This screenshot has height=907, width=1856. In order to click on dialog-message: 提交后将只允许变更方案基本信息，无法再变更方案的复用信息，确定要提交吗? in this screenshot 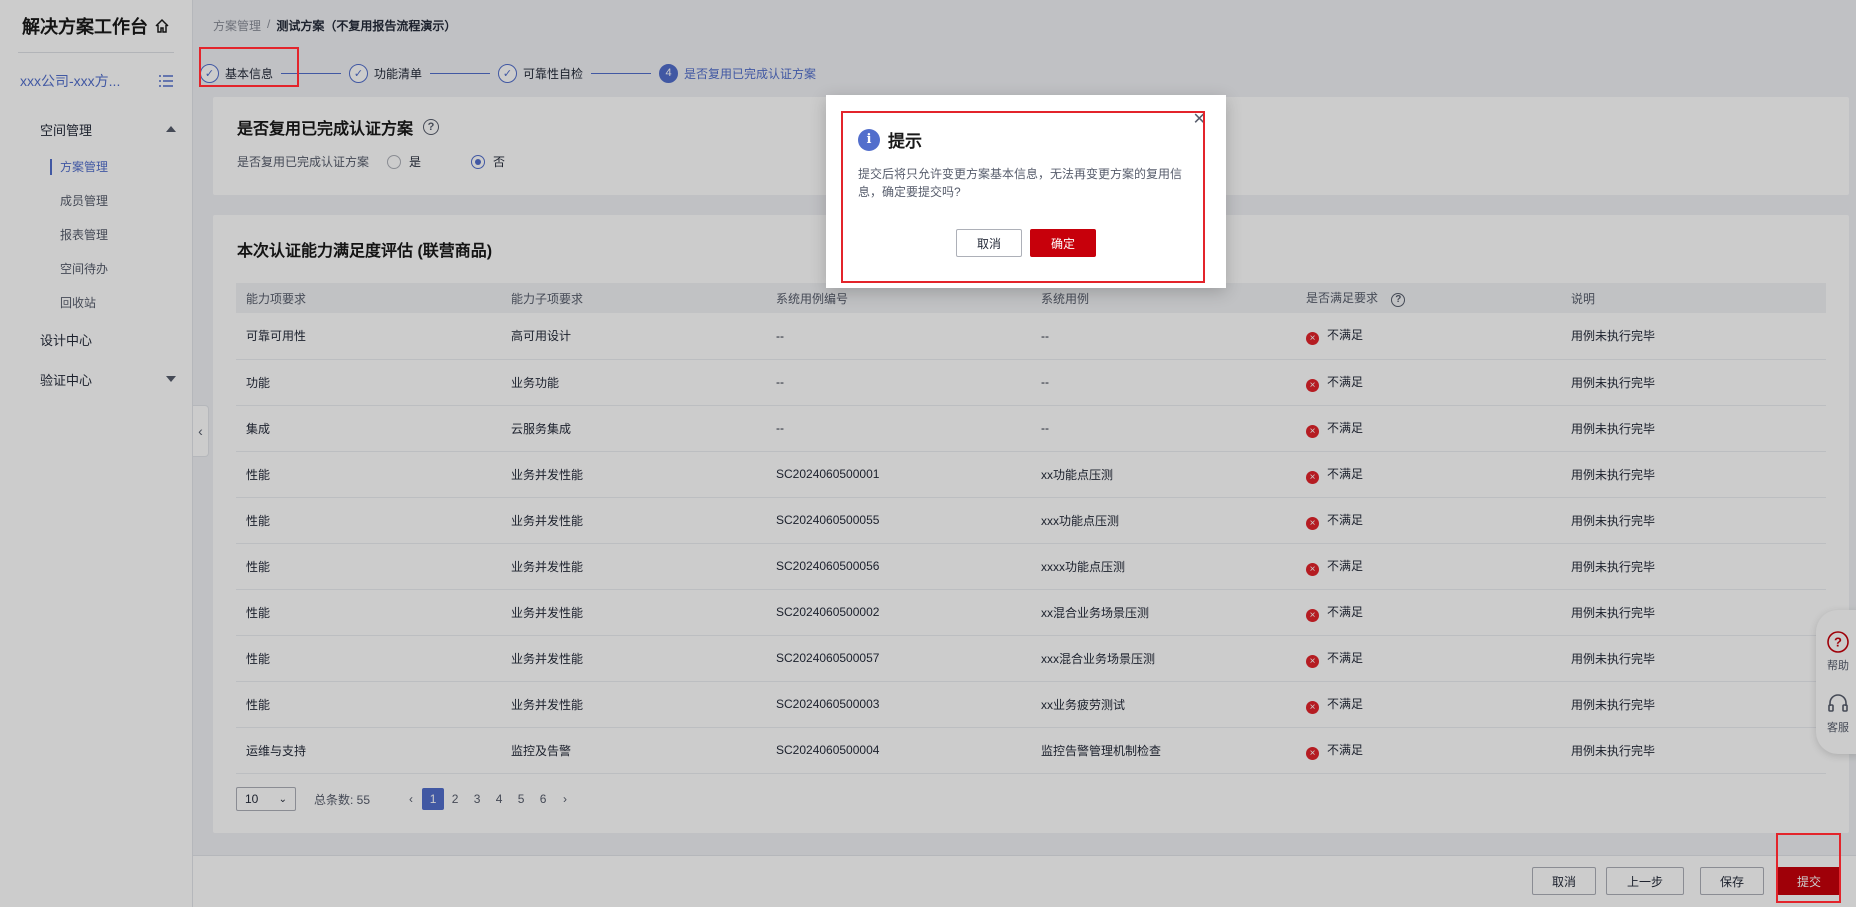, I will do `click(1020, 183)`.